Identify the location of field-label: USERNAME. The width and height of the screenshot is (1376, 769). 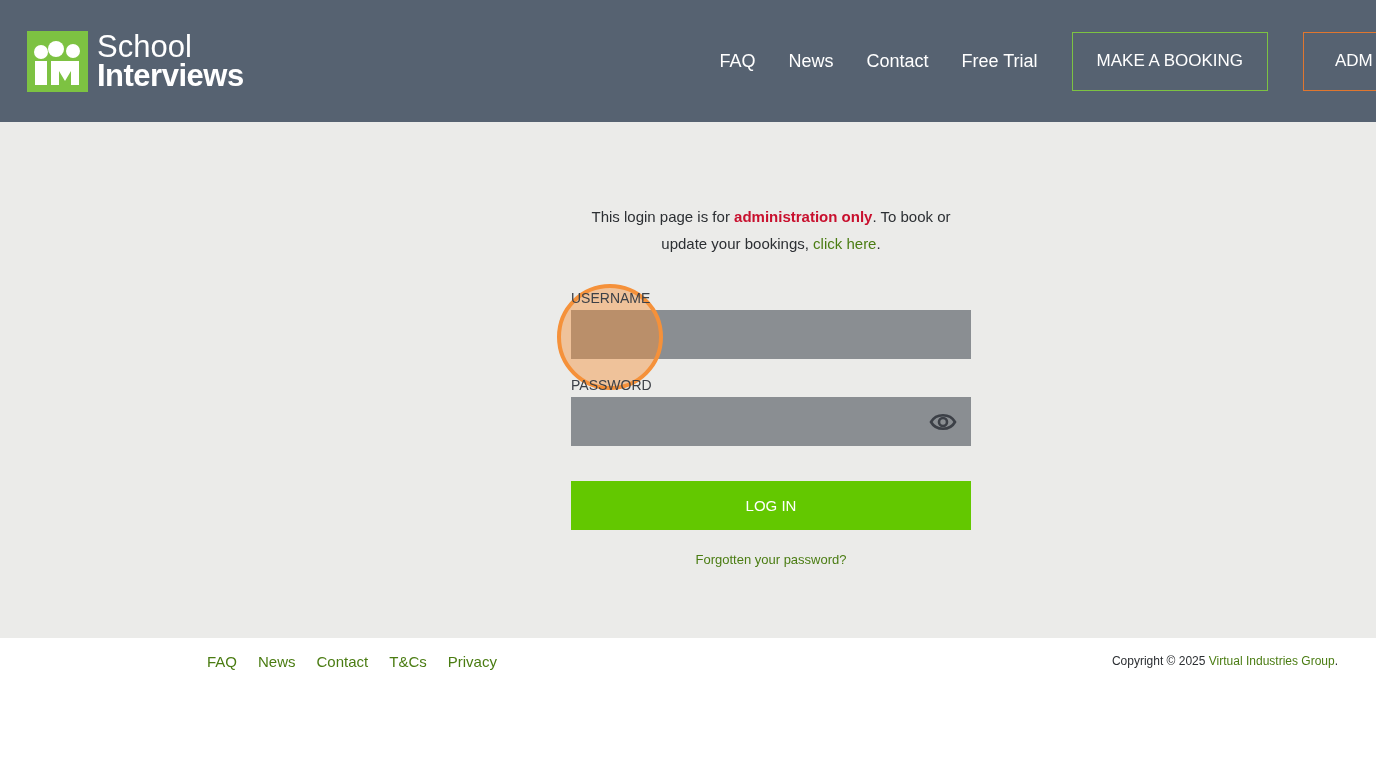
(611, 298).